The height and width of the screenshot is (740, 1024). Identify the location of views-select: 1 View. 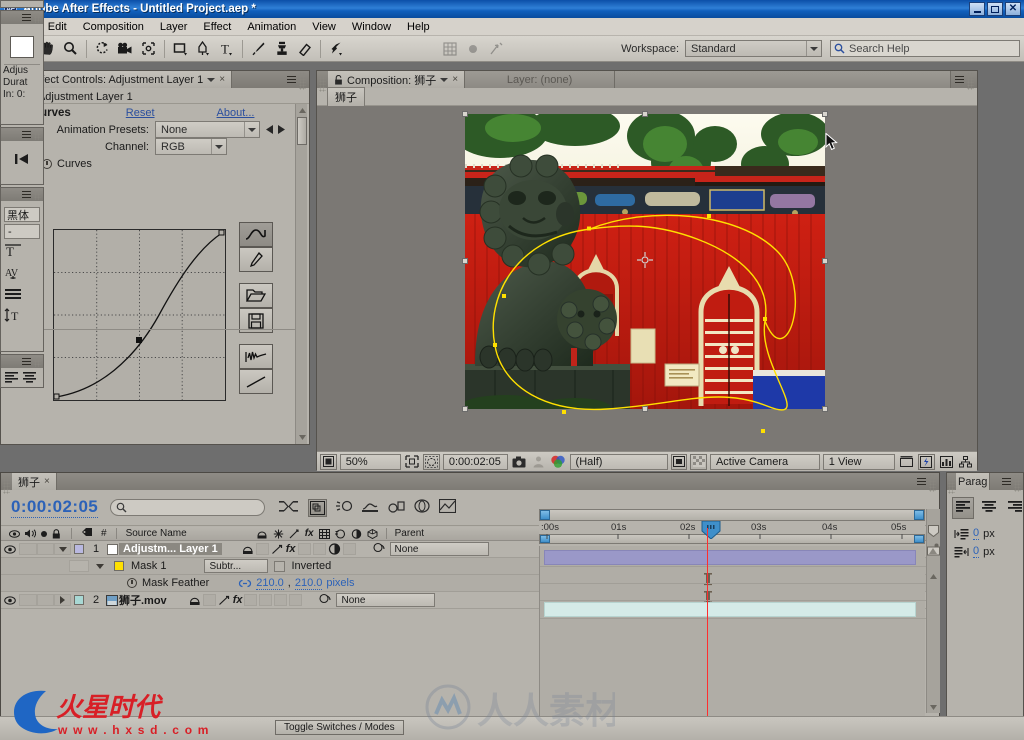
(859, 461).